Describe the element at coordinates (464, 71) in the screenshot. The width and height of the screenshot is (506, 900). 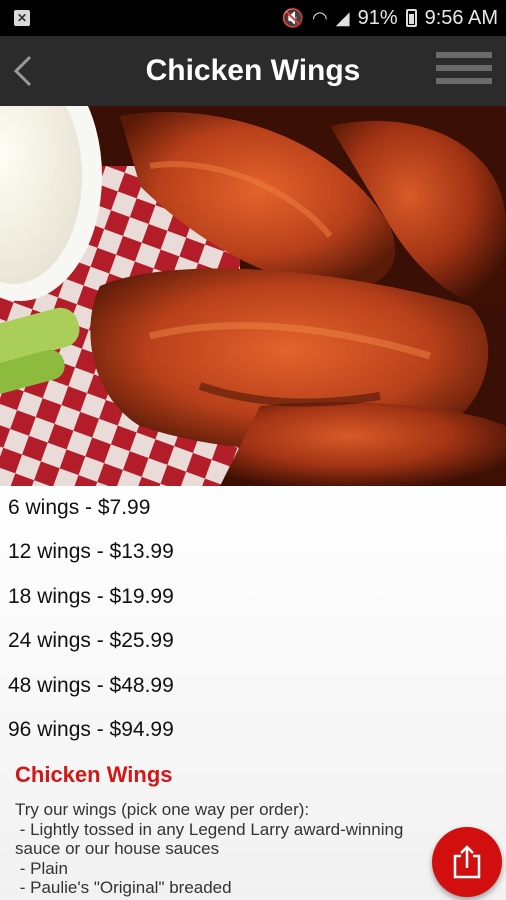
I see `menu-button` at that location.